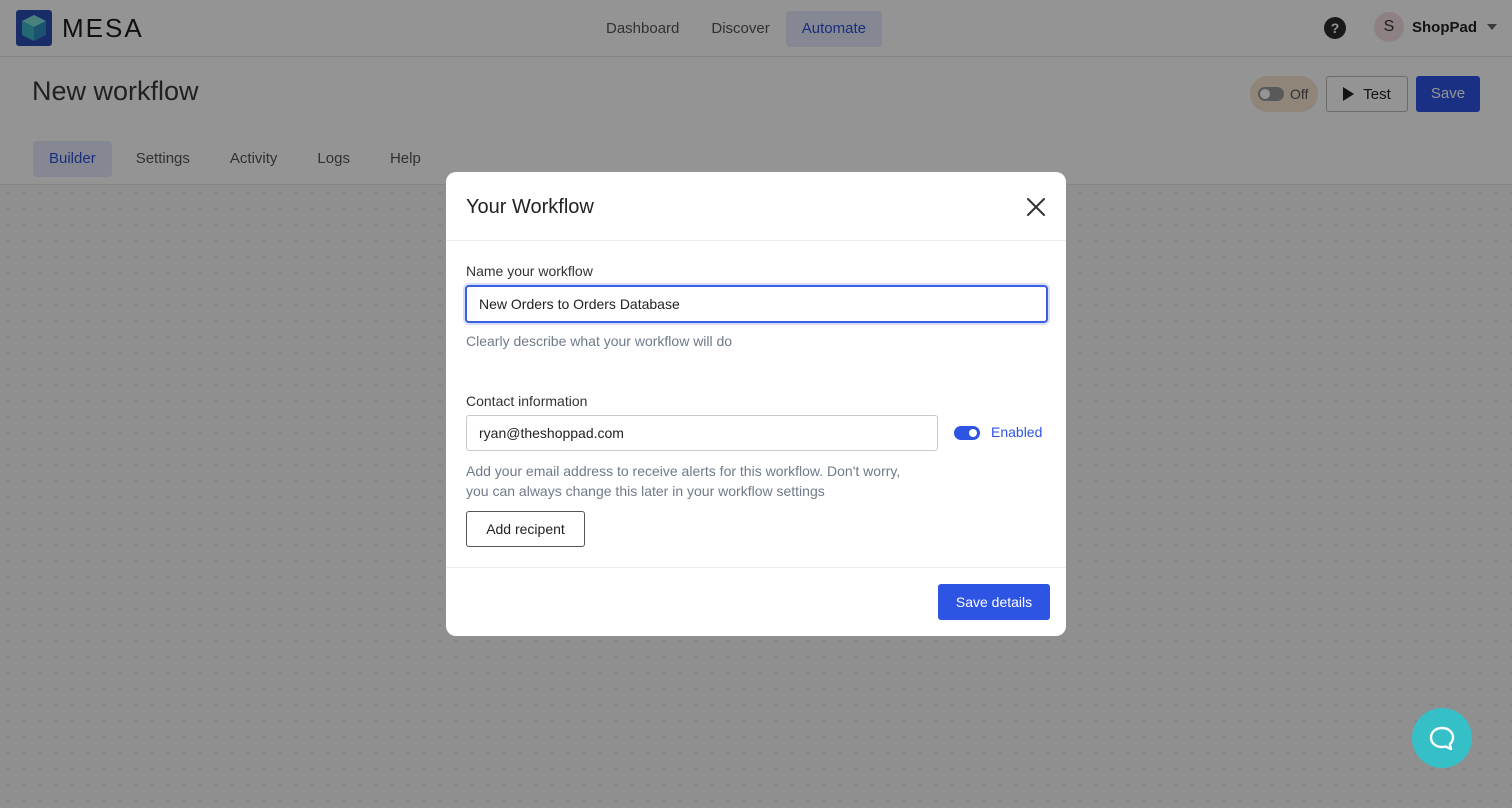 Image resolution: width=1512 pixels, height=808 pixels. I want to click on alerts-enabled-label: Enabled, so click(1017, 432).